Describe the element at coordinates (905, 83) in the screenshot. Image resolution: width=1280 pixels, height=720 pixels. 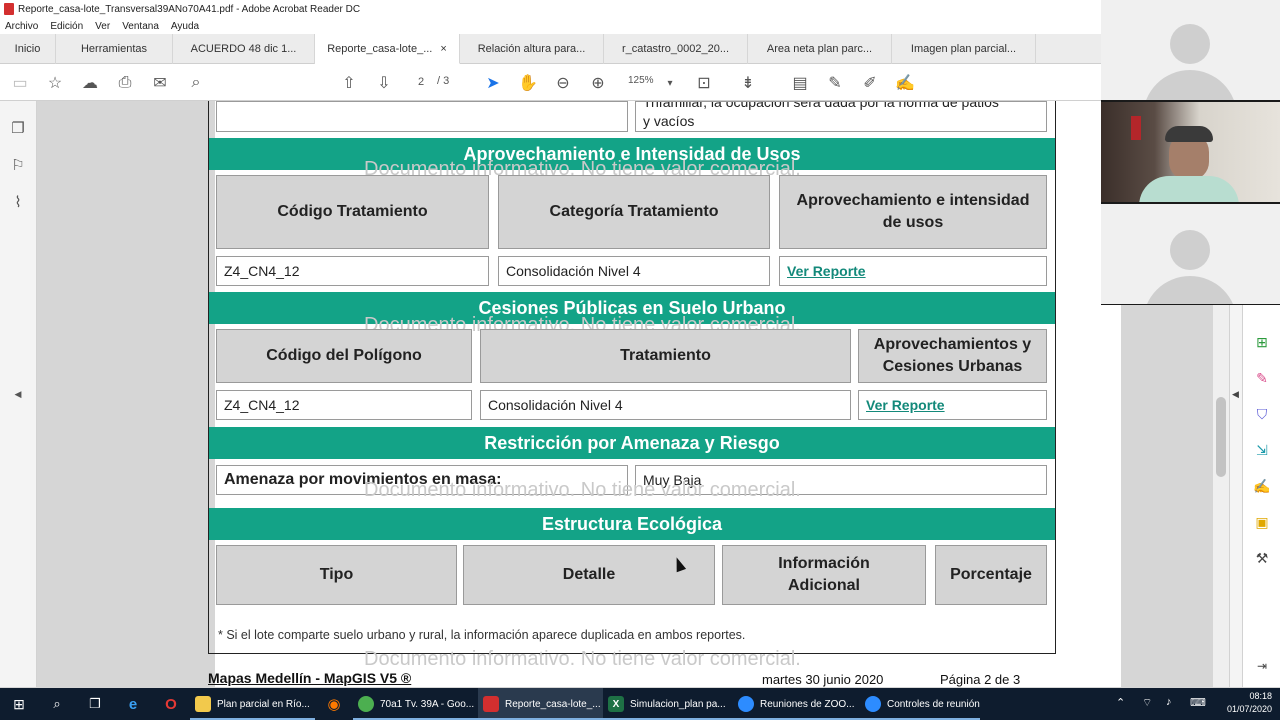
I see `fill-sign-icon: ✍` at that location.